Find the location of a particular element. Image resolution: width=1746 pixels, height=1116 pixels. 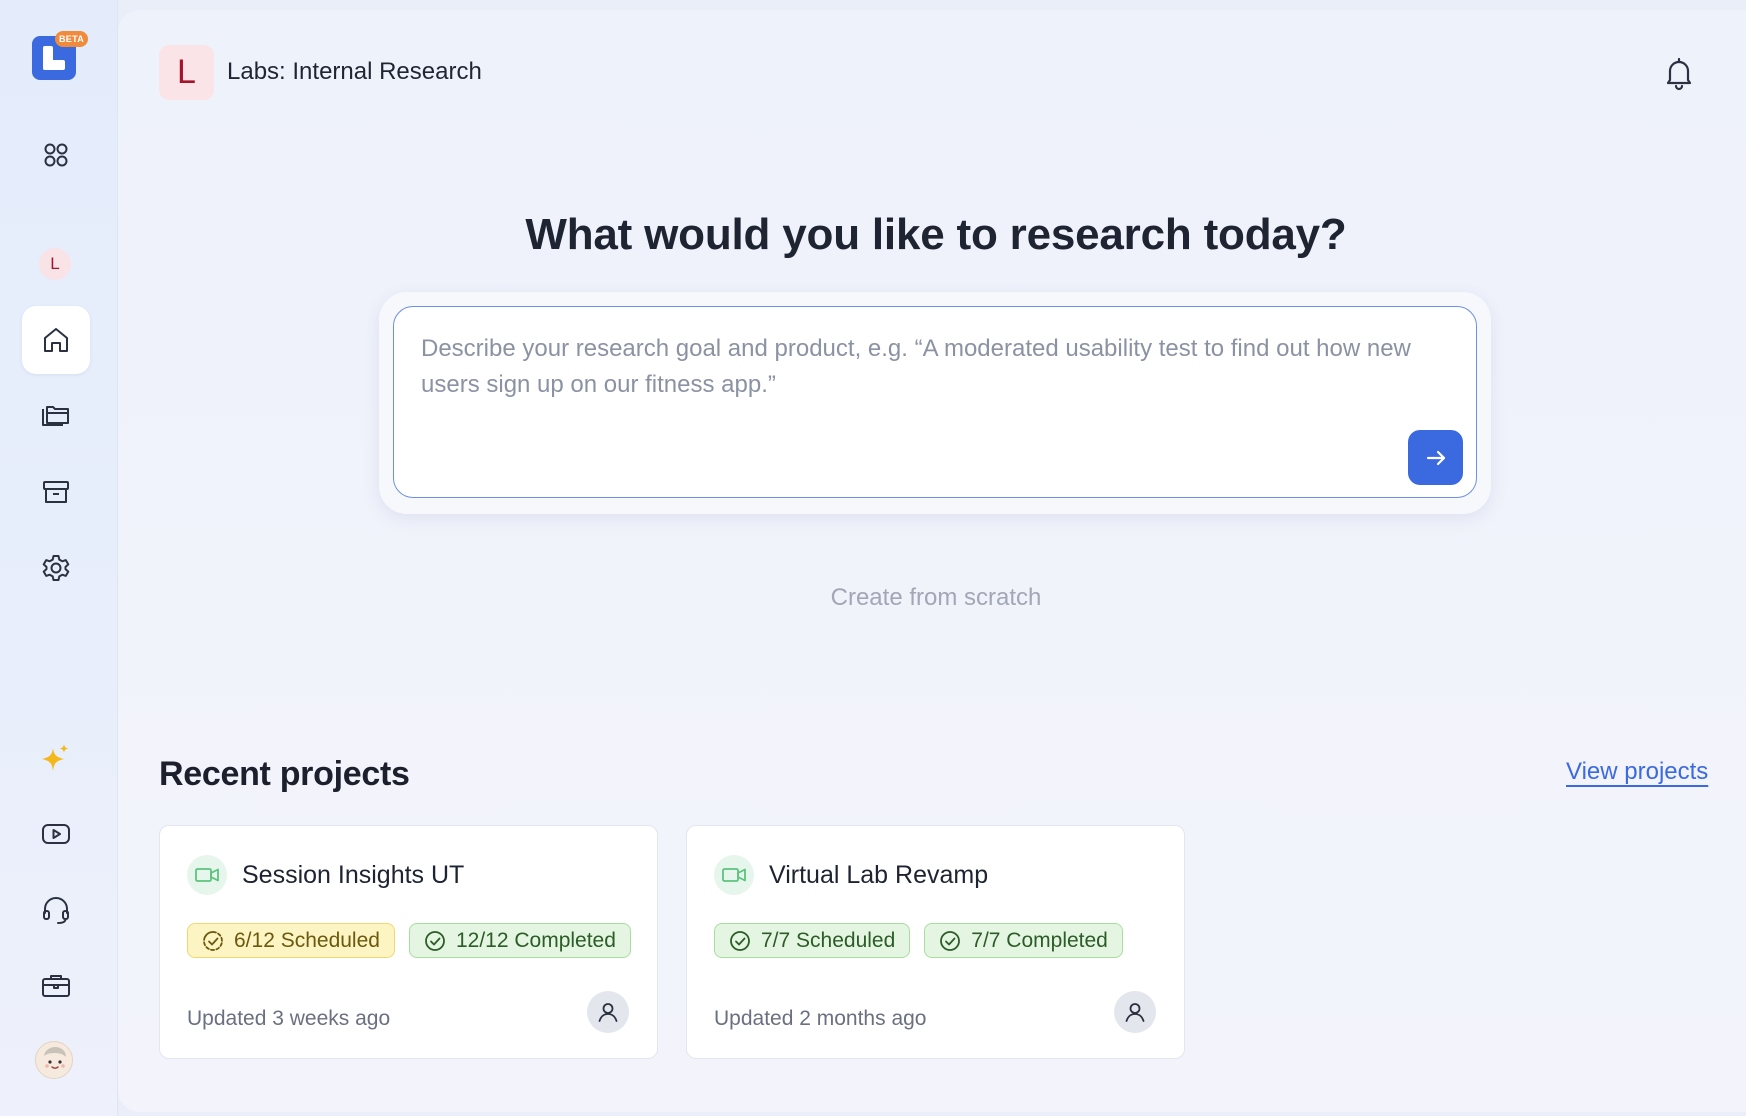

completed-label: 7/7 Completed is located at coordinates (1039, 940).